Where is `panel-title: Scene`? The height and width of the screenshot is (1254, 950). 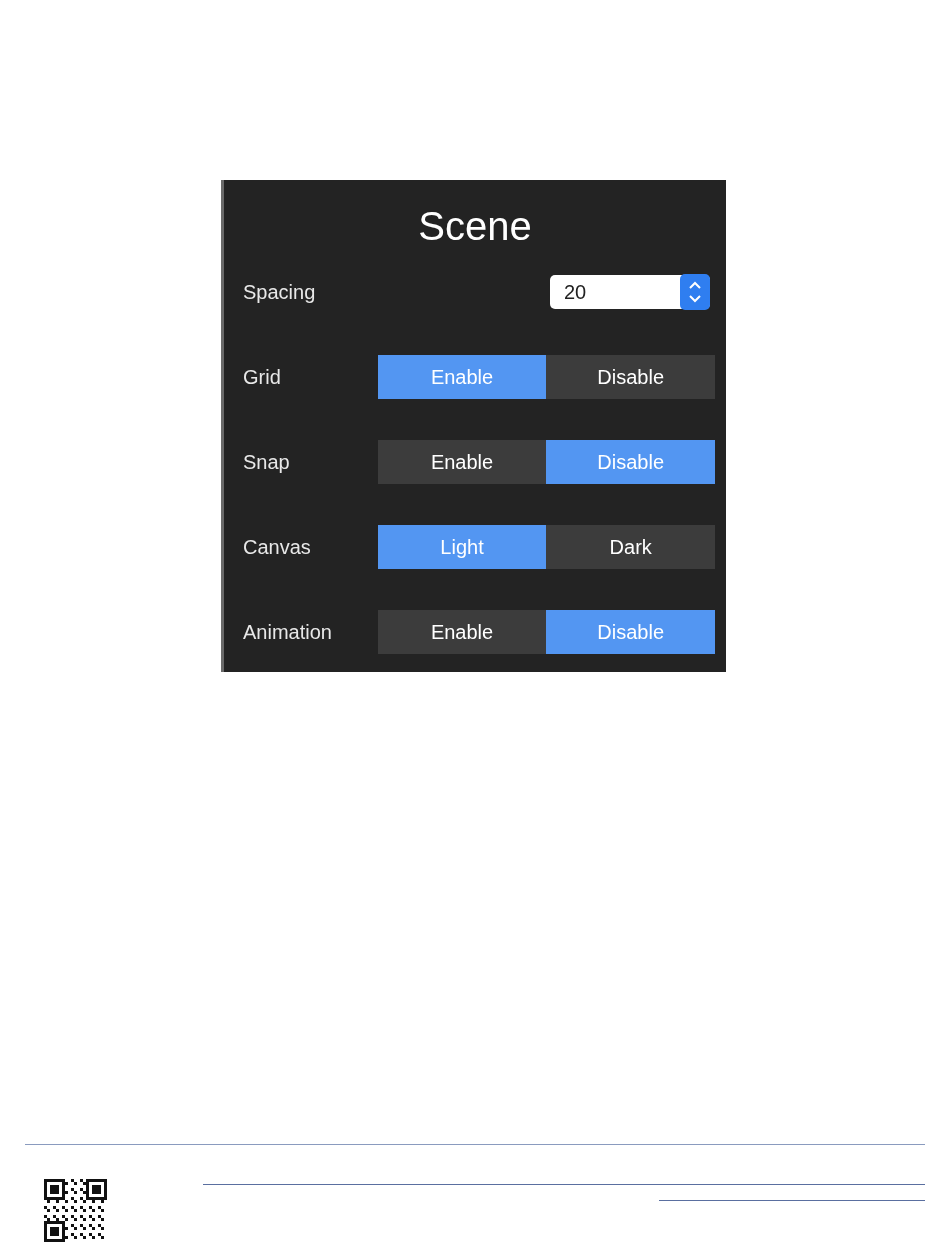
panel-title: Scene is located at coordinates (475, 226).